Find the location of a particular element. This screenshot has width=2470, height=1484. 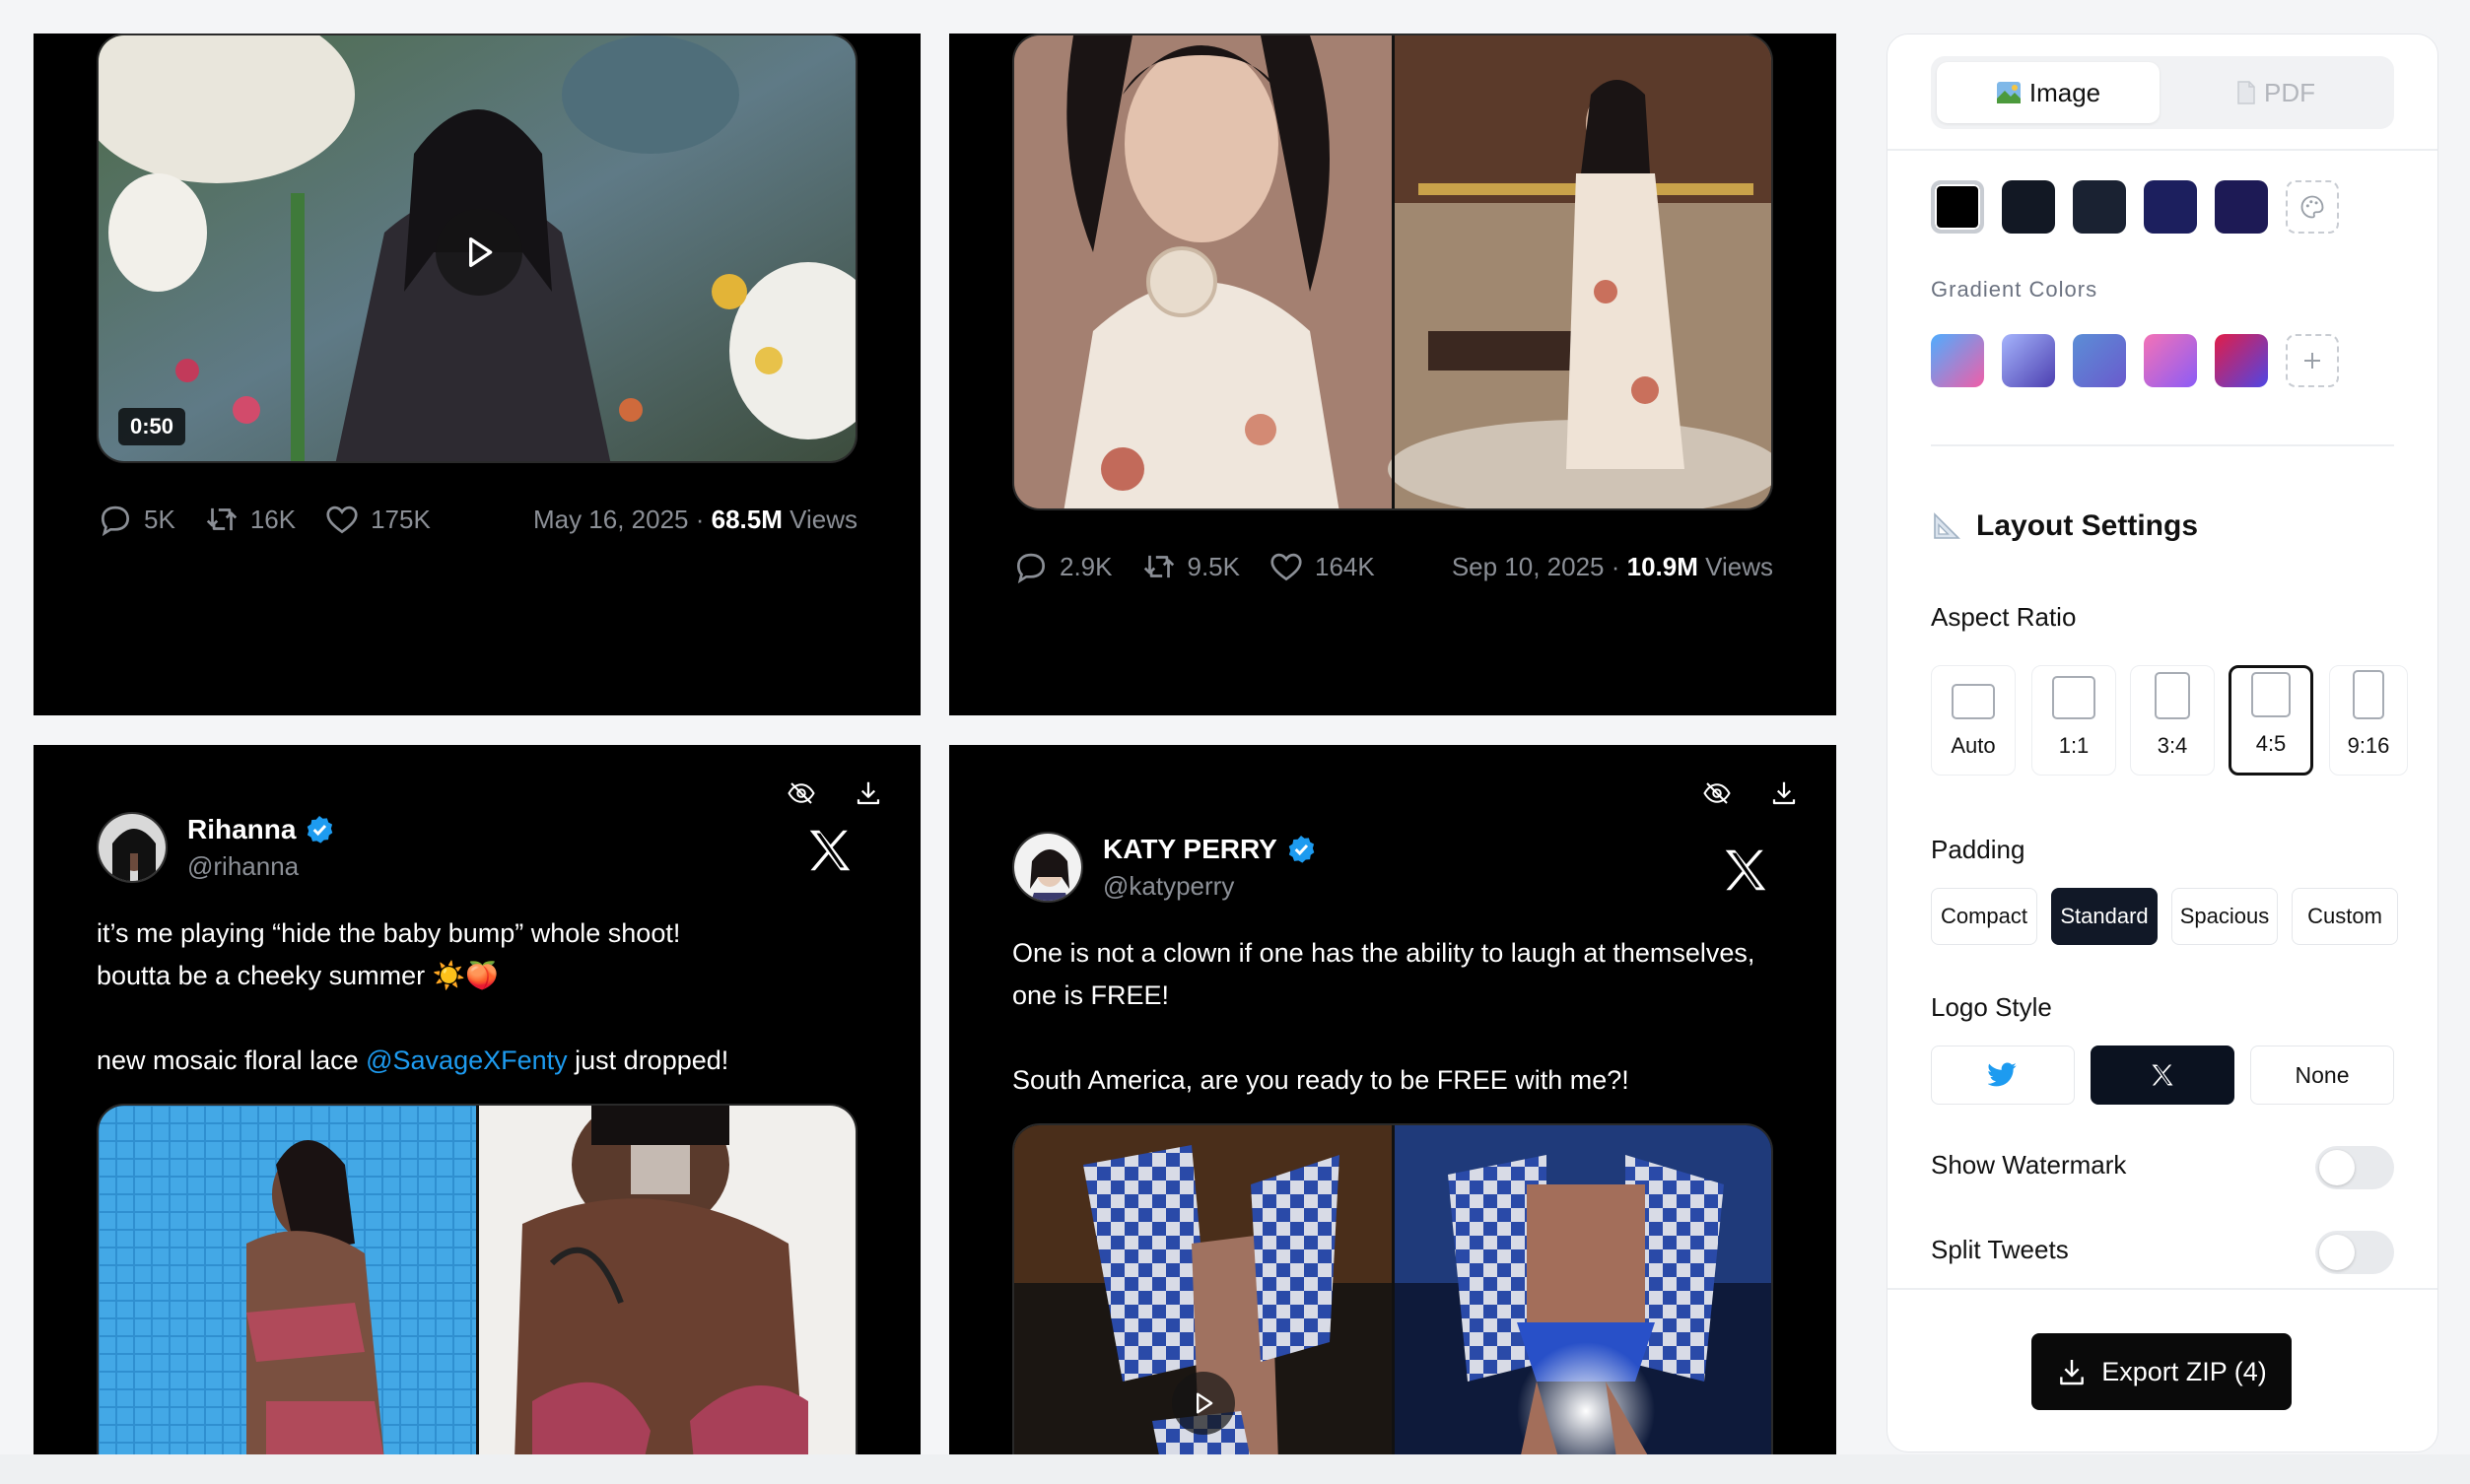

image-icon is located at coordinates (2008, 92).